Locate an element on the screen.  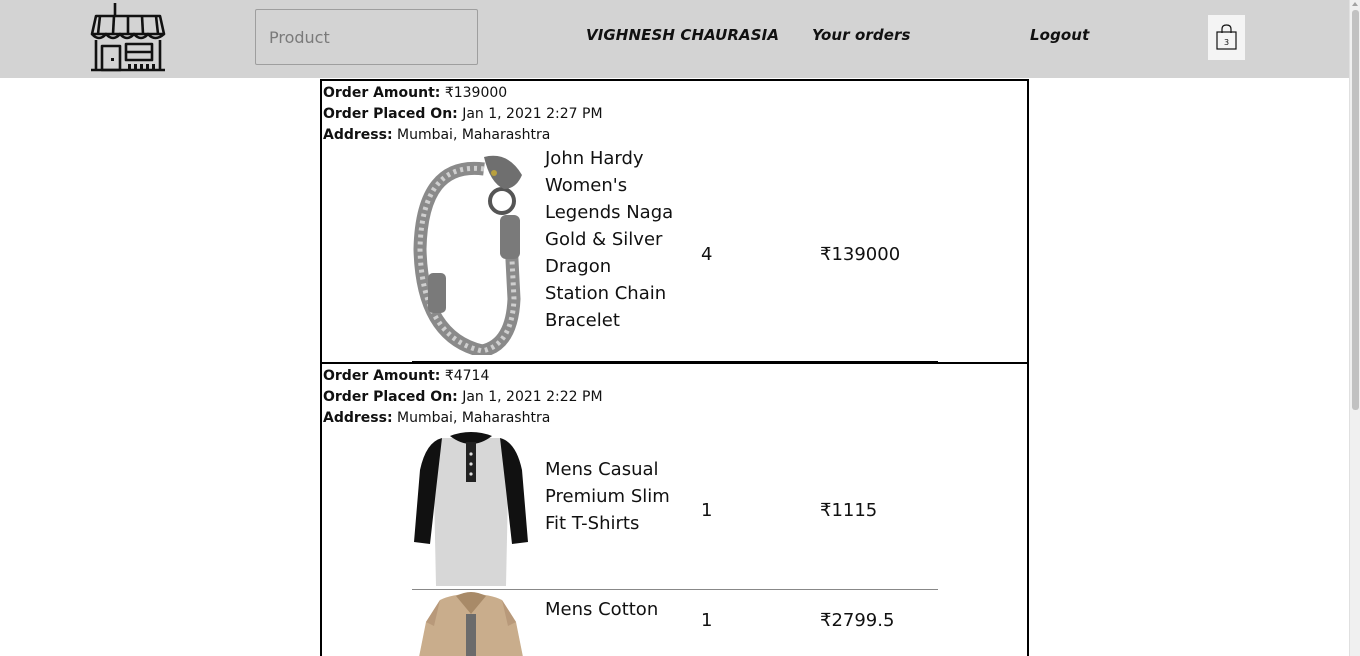
order-amount-line: Order Amount: ₹4714 is located at coordinates (463, 376).